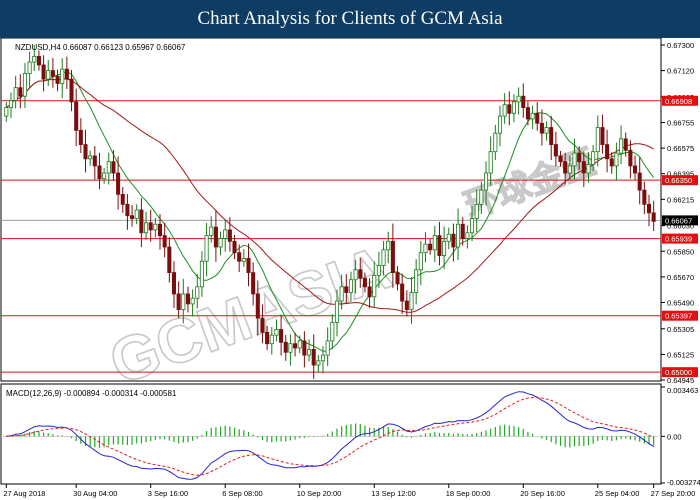 The width and height of the screenshot is (700, 500). Describe the element at coordinates (680, 148) in the screenshot. I see `price-tick-label: 0.66575` at that location.